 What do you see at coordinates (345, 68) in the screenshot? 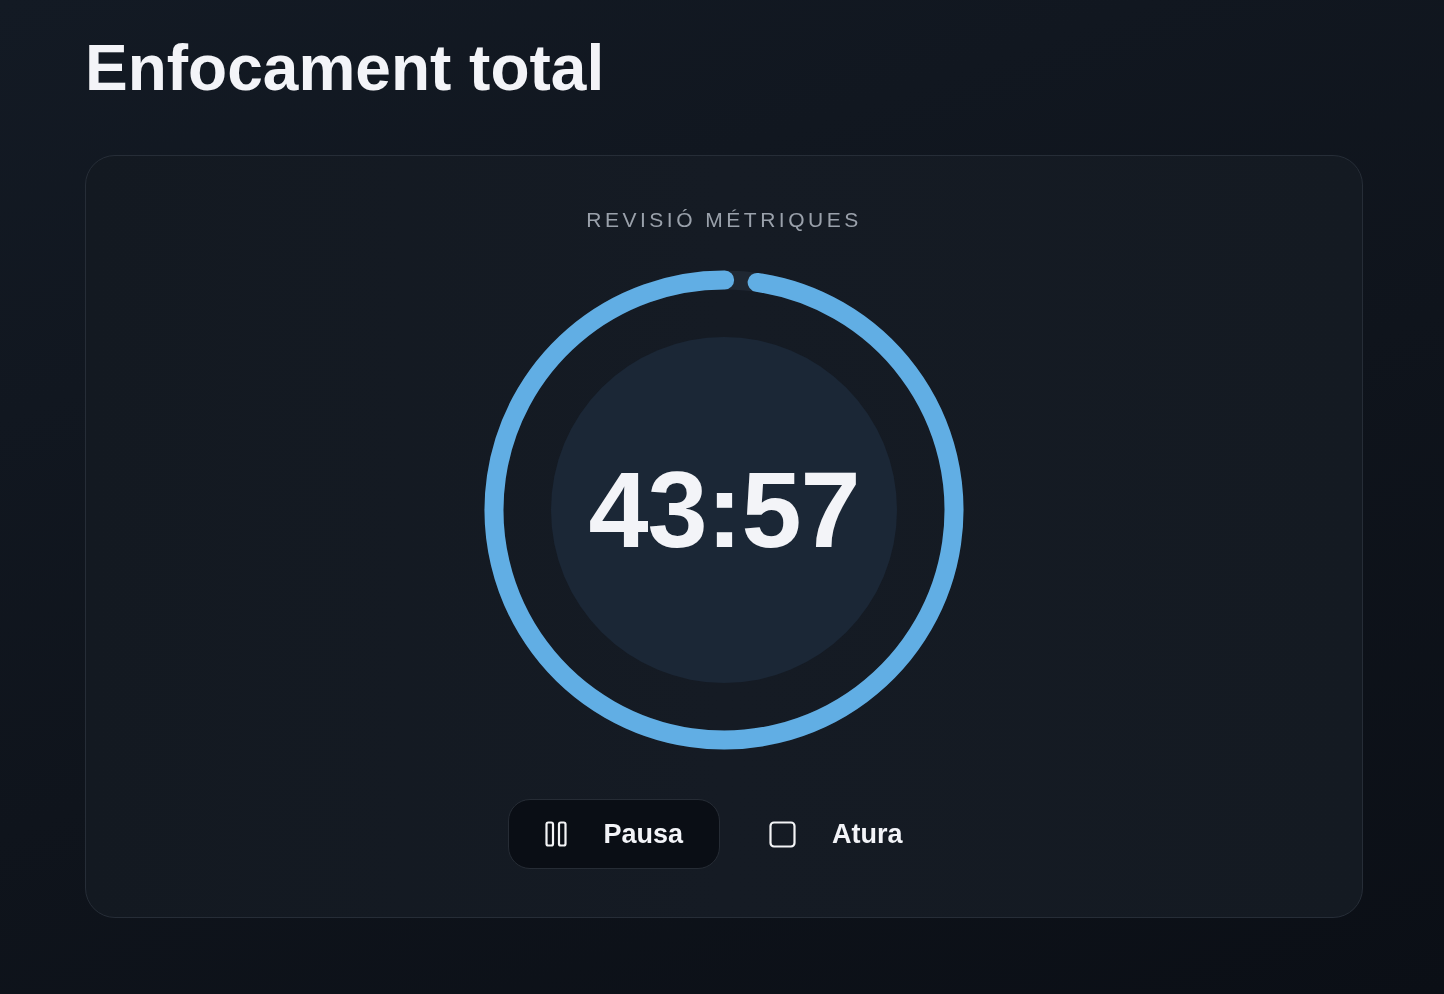
I see `page-title: Enfocament total` at bounding box center [345, 68].